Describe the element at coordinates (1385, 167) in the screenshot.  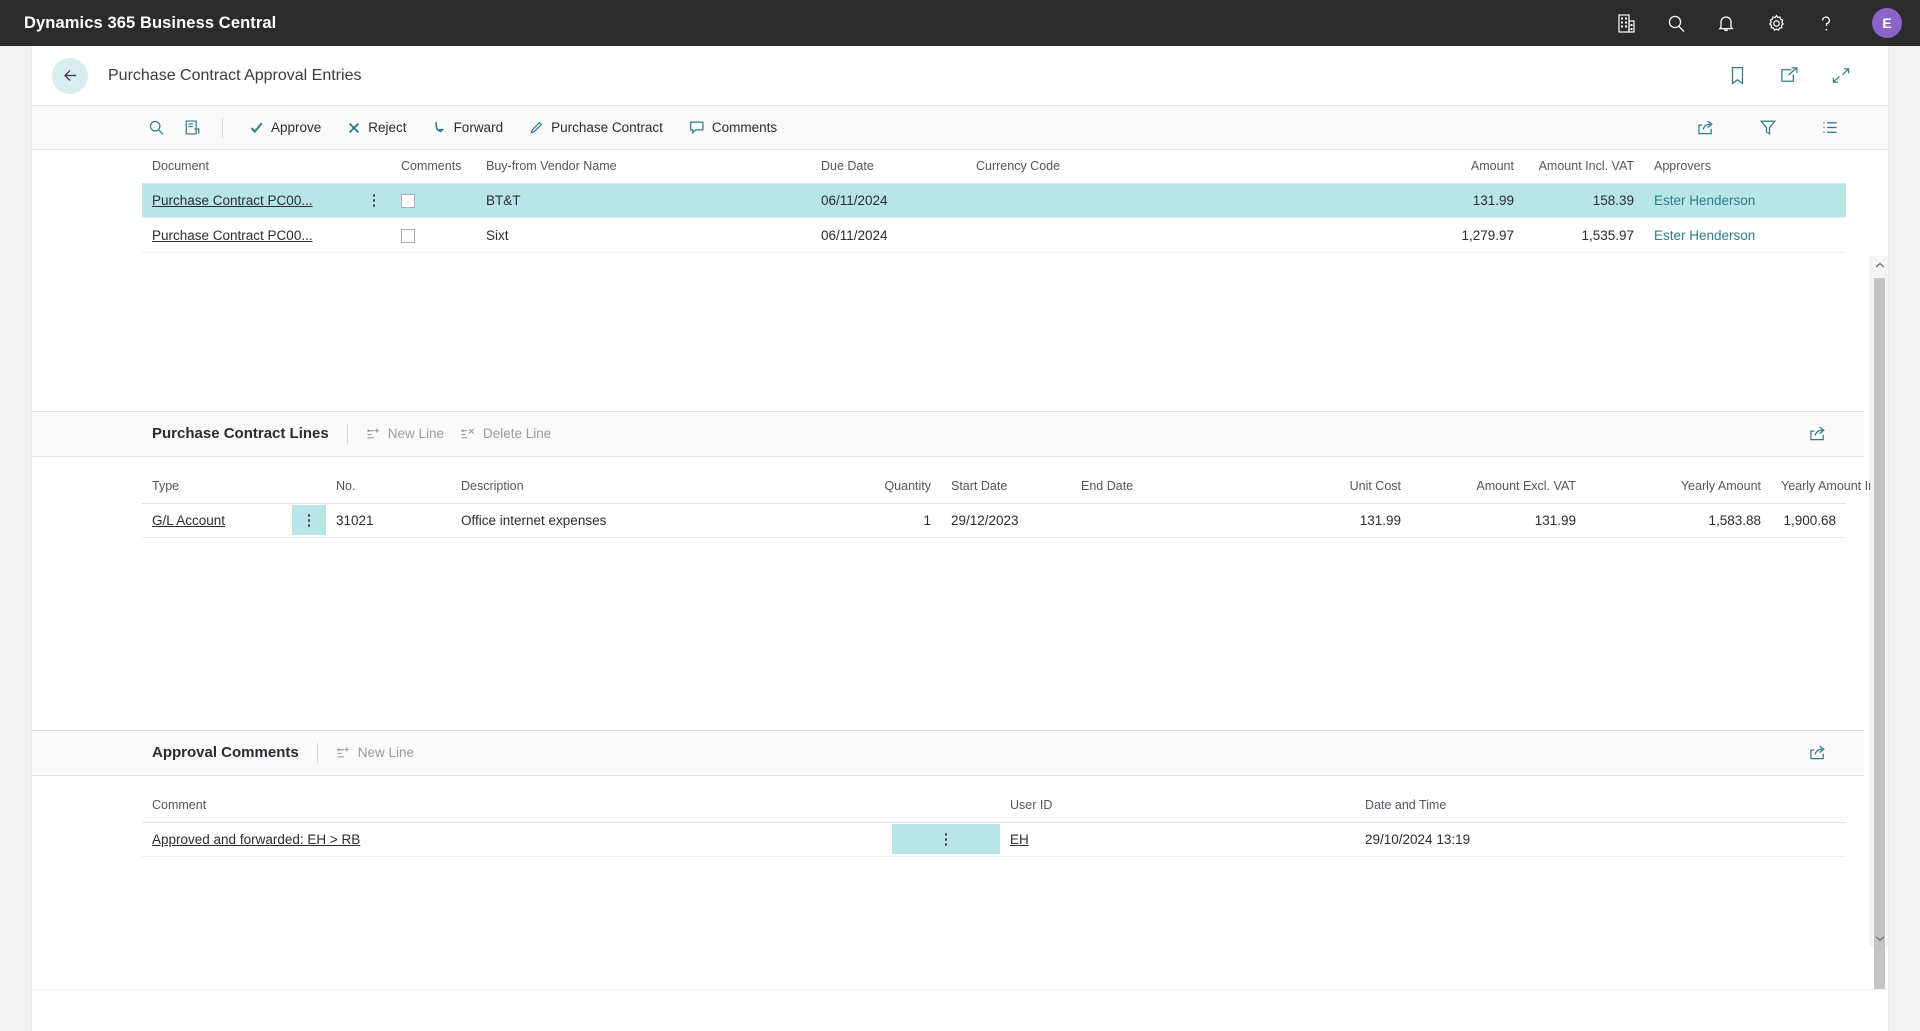
I see `col-amount: Amount` at that location.